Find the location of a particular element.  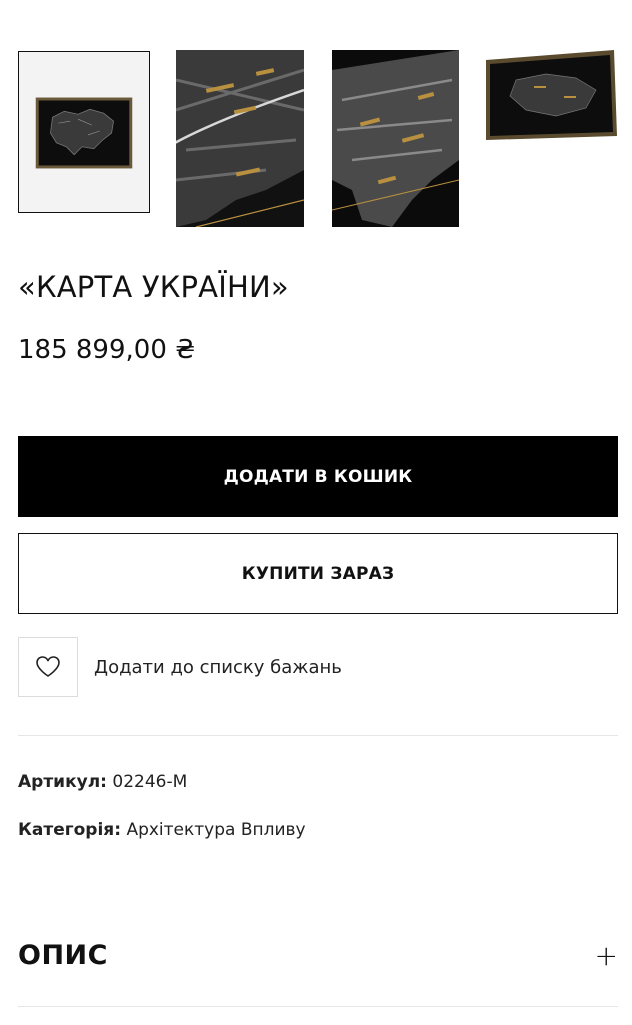

map-relief-icon is located at coordinates (395, 138).